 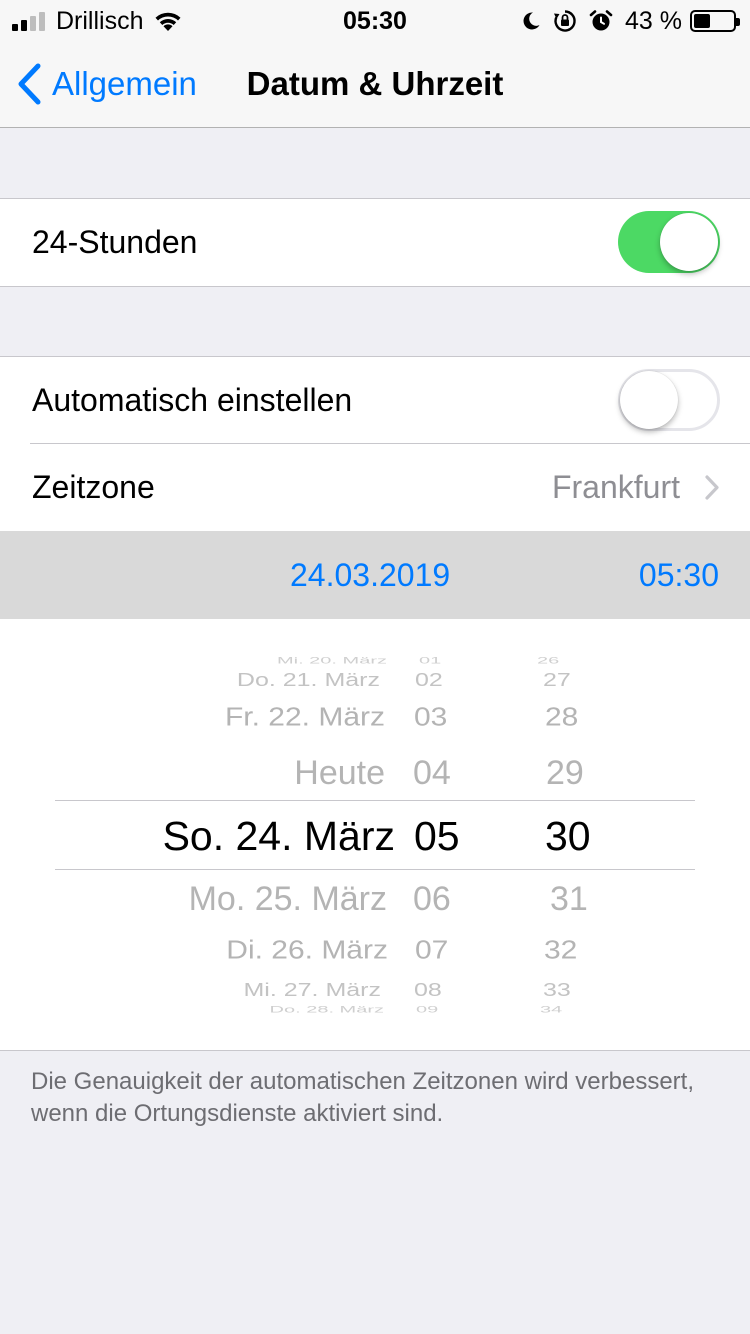 I want to click on picker-hour-selected: 05, so click(x=437, y=836).